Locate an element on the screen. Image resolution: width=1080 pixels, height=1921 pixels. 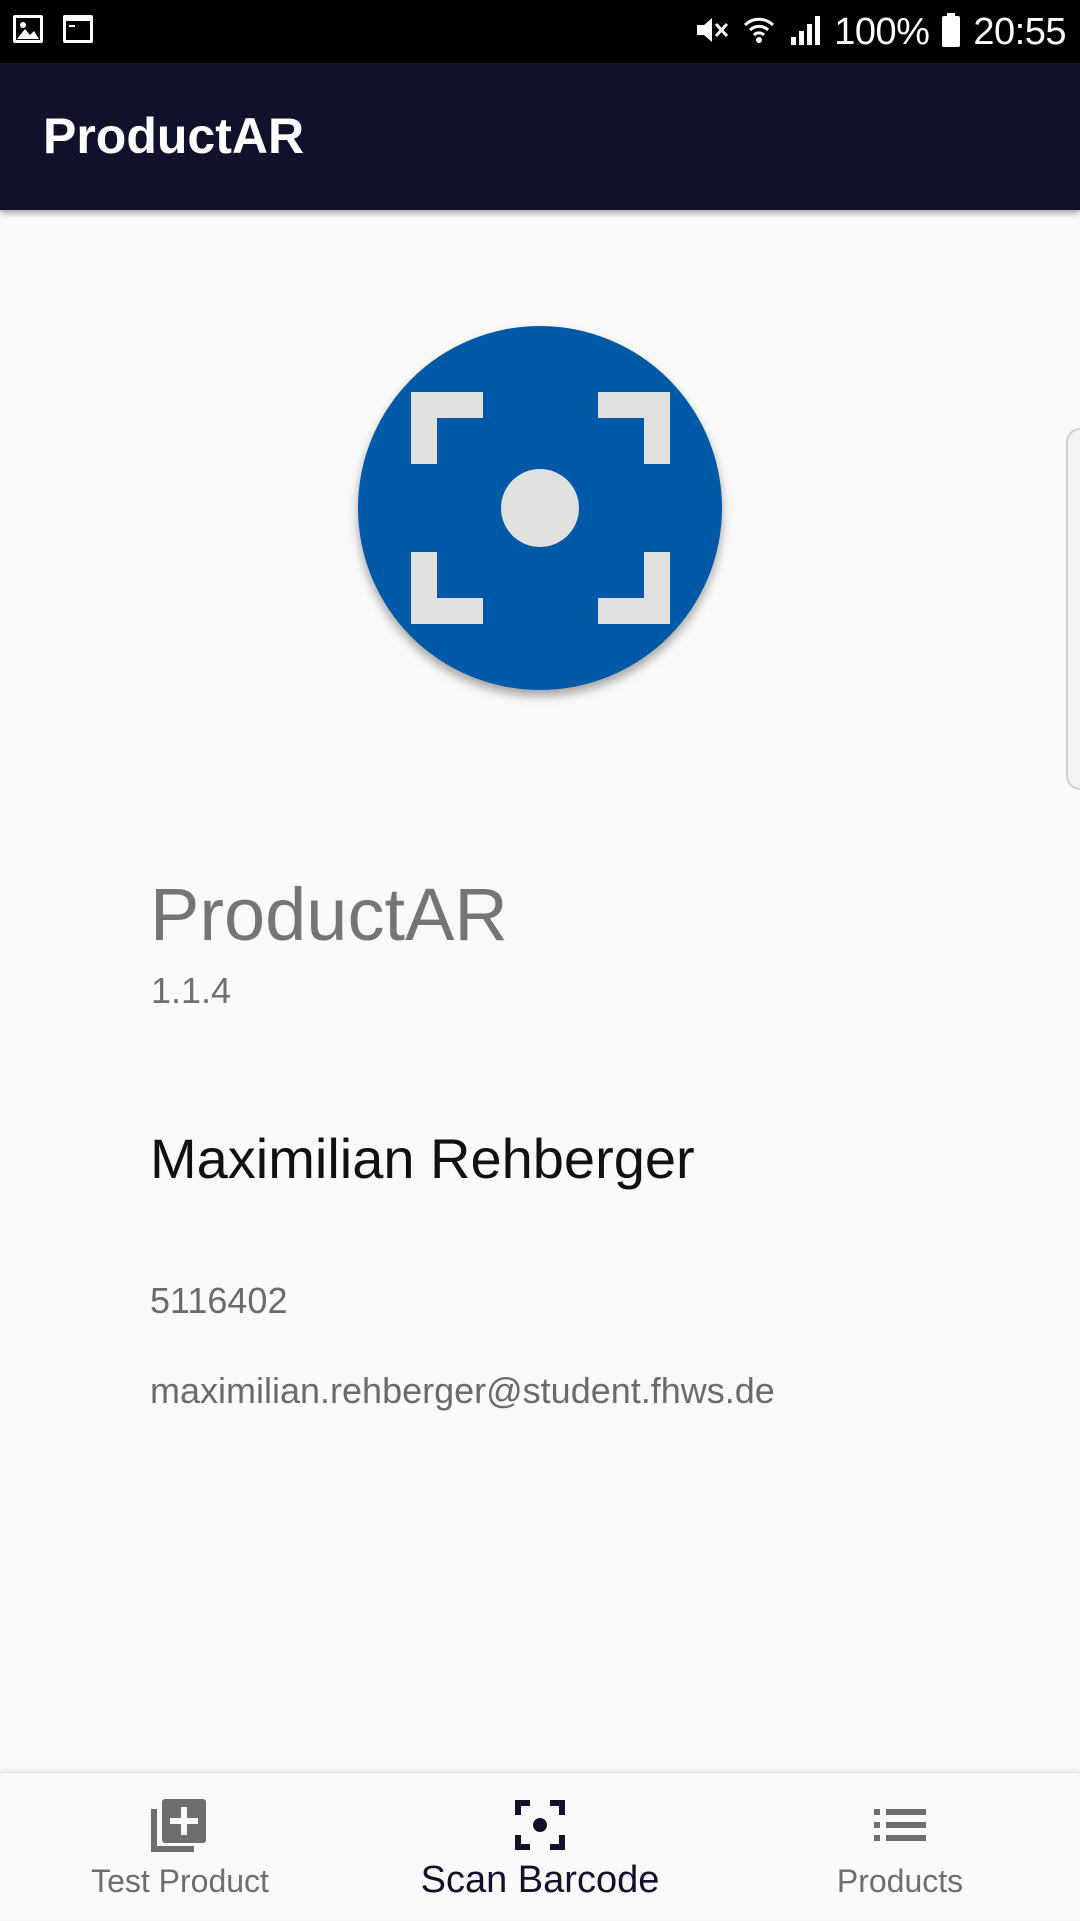
nav-products: Products is located at coordinates (900, 1847).